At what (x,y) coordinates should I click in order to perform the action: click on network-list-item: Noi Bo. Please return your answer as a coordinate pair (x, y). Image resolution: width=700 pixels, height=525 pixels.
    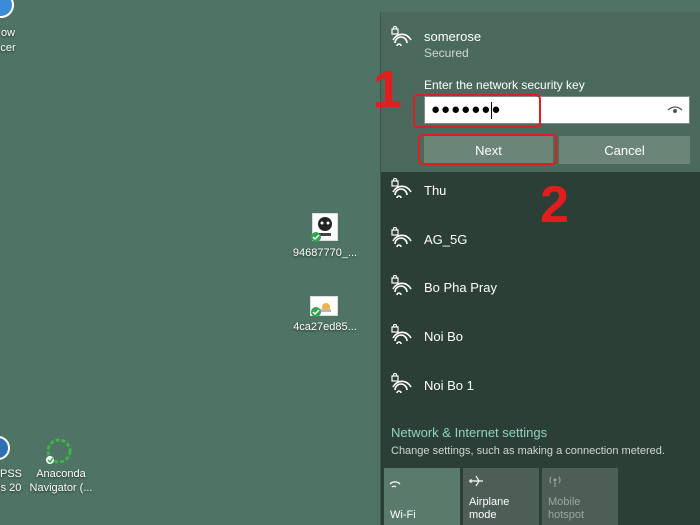
    Looking at the image, I should click on (540, 342).